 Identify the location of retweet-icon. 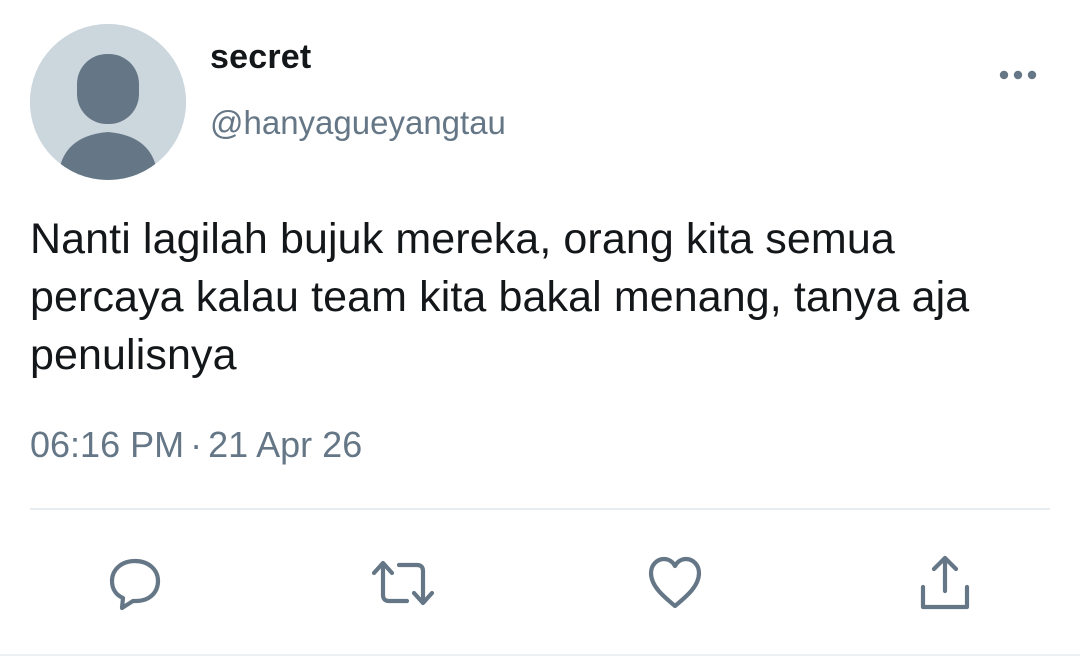
(403, 583).